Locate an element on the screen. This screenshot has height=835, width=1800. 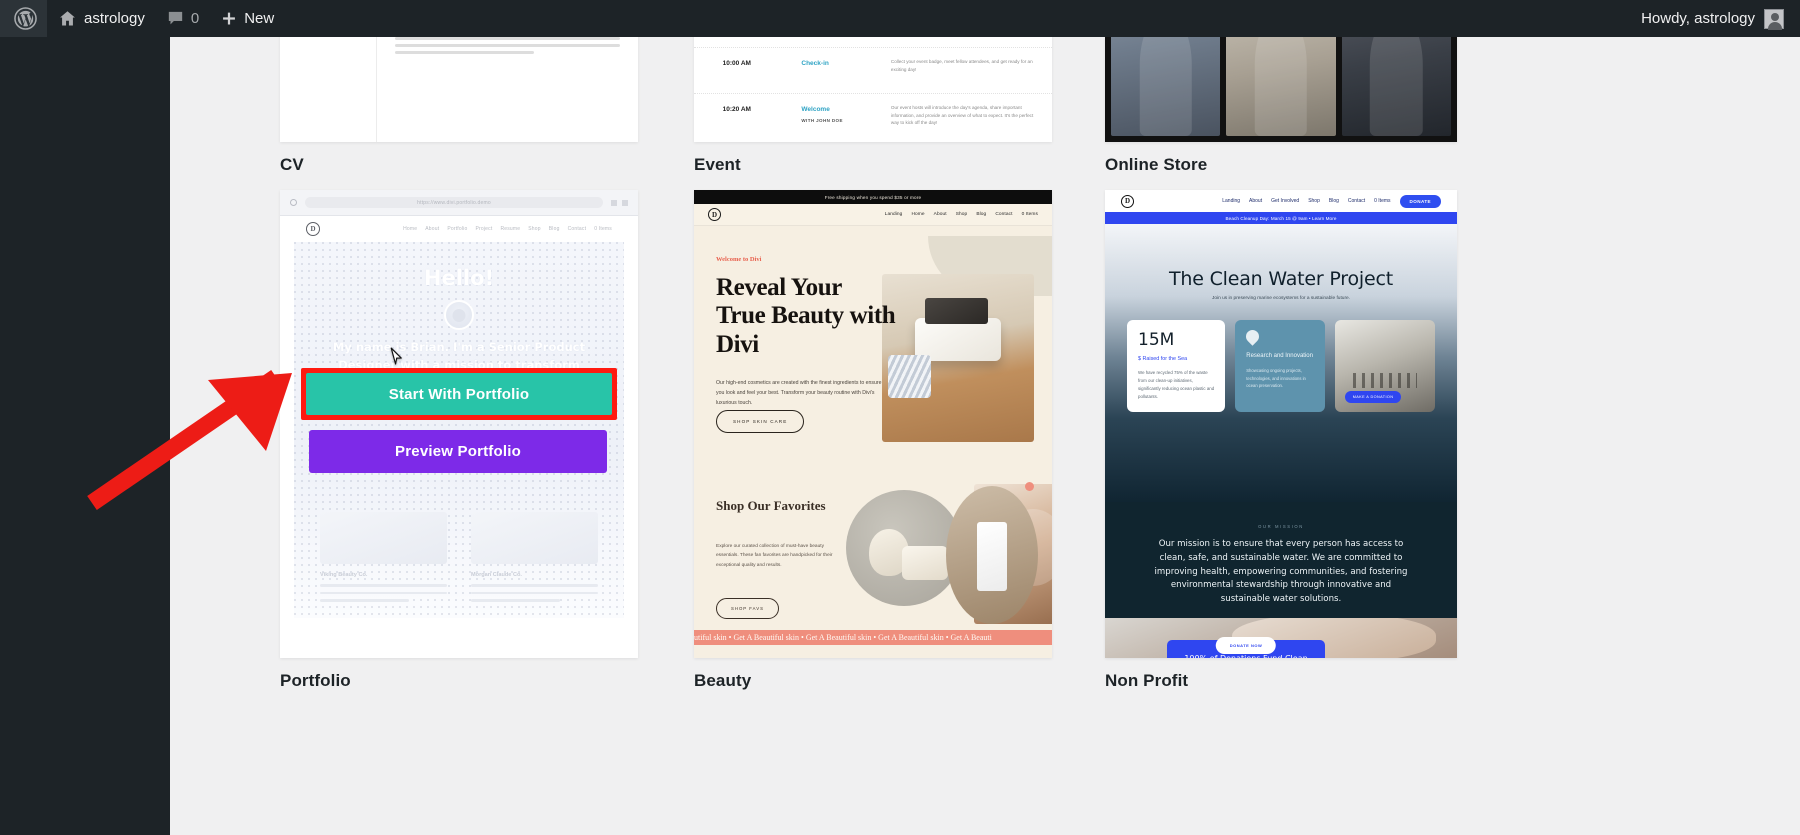
donate-now-button: DONATE NOW is located at coordinates (1246, 645).